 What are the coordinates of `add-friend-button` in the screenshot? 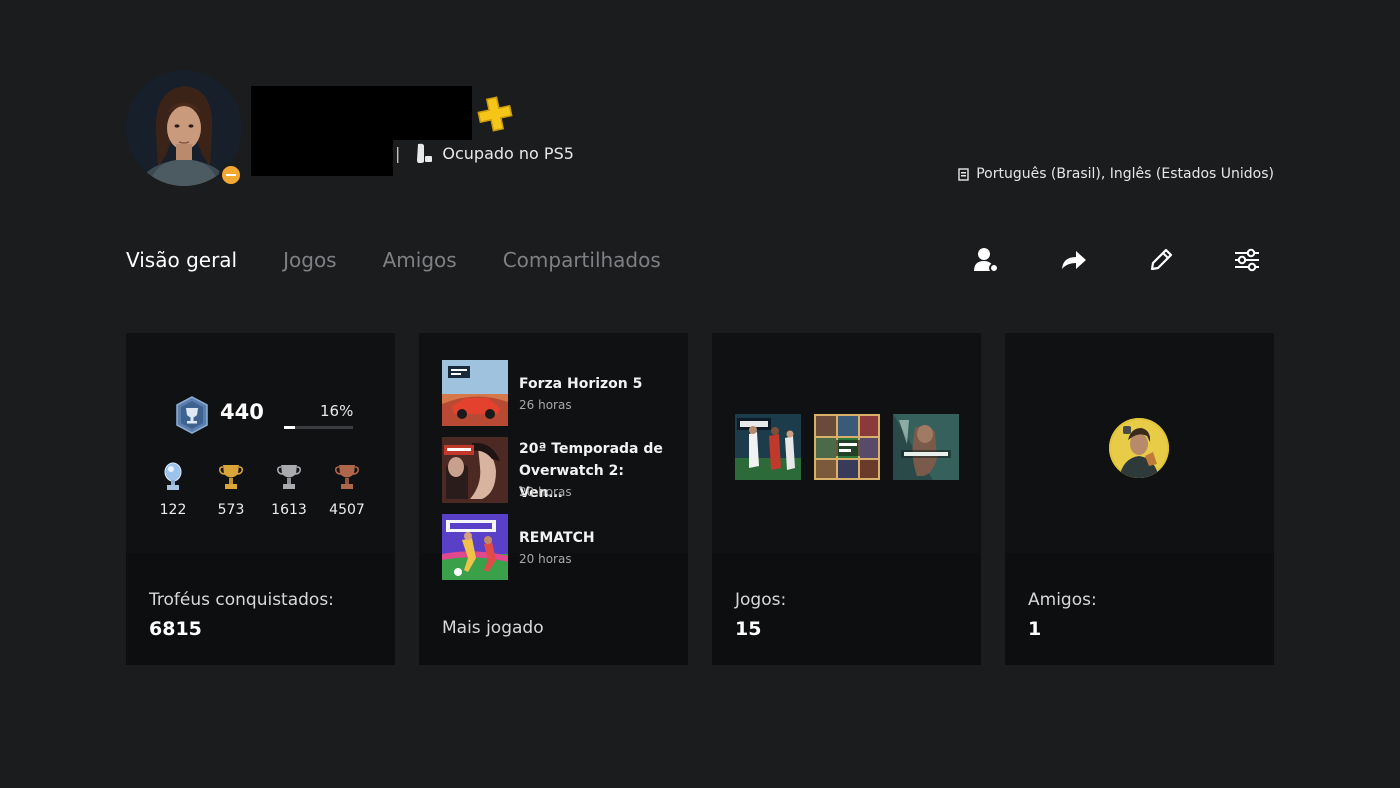 It's located at (987, 260).